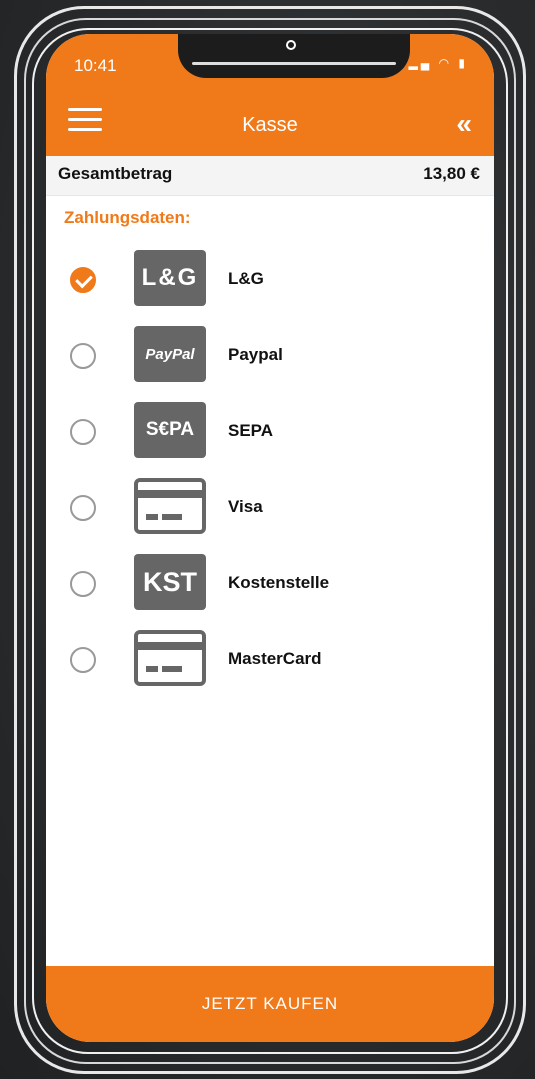 The image size is (535, 1079). Describe the element at coordinates (270, 176) in the screenshot. I see `total-row: Gesamtbetrag 13,80 €` at that location.